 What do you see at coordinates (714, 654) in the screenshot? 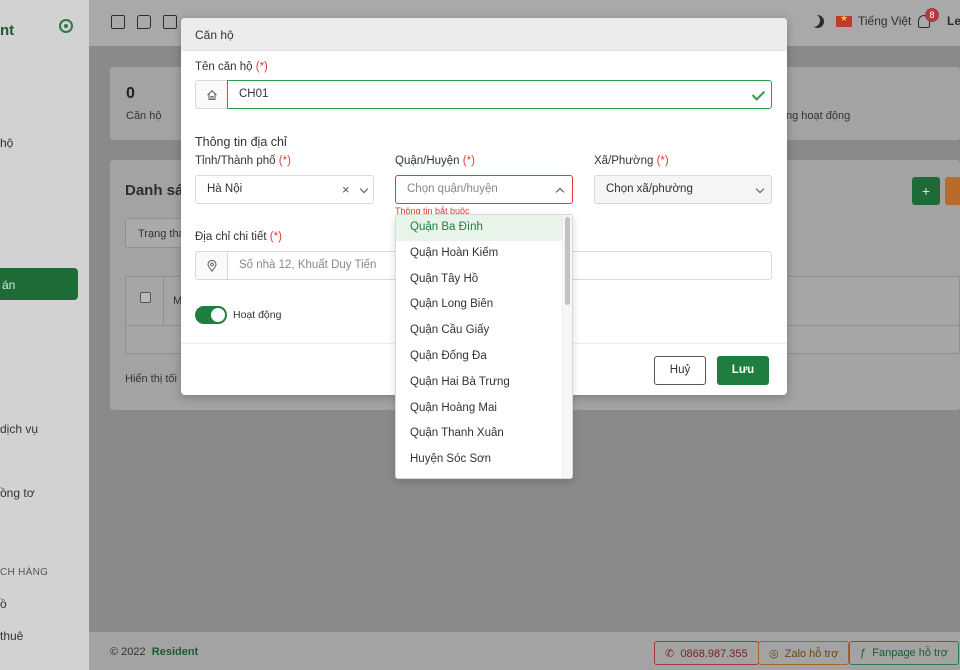
I see `phone-number: 0868.987.355` at bounding box center [714, 654].